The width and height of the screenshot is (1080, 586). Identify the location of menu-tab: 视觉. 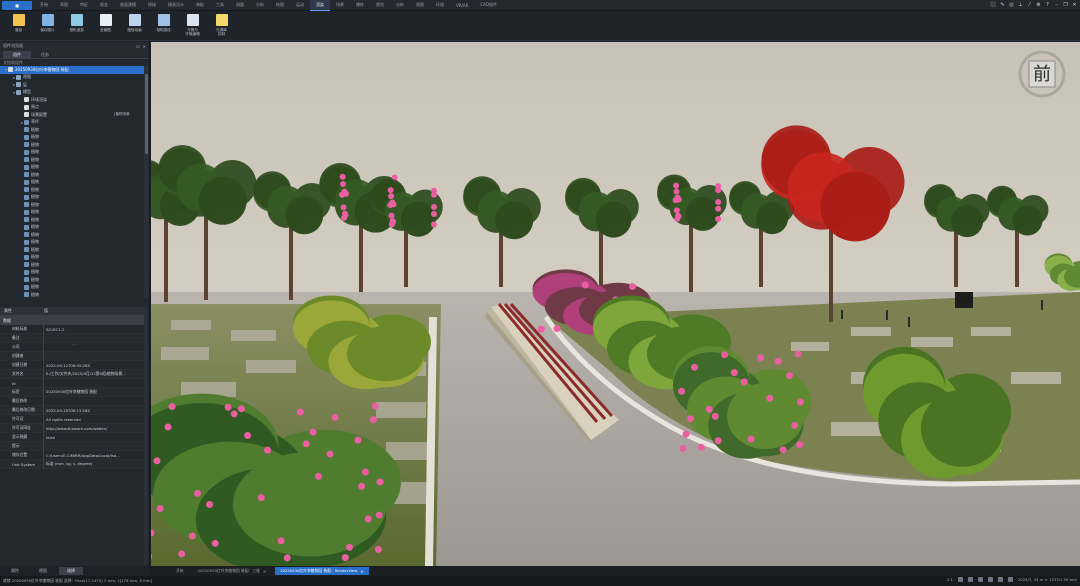
(380, 5).